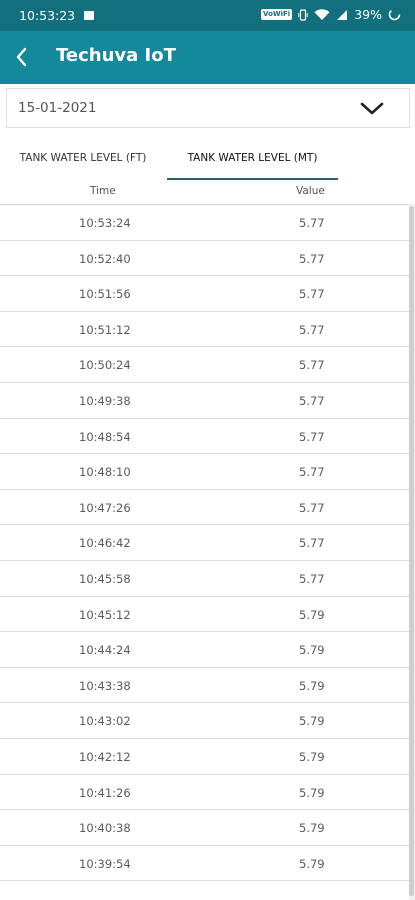  Describe the element at coordinates (24, 57) in the screenshot. I see `back-arrow-icon` at that location.